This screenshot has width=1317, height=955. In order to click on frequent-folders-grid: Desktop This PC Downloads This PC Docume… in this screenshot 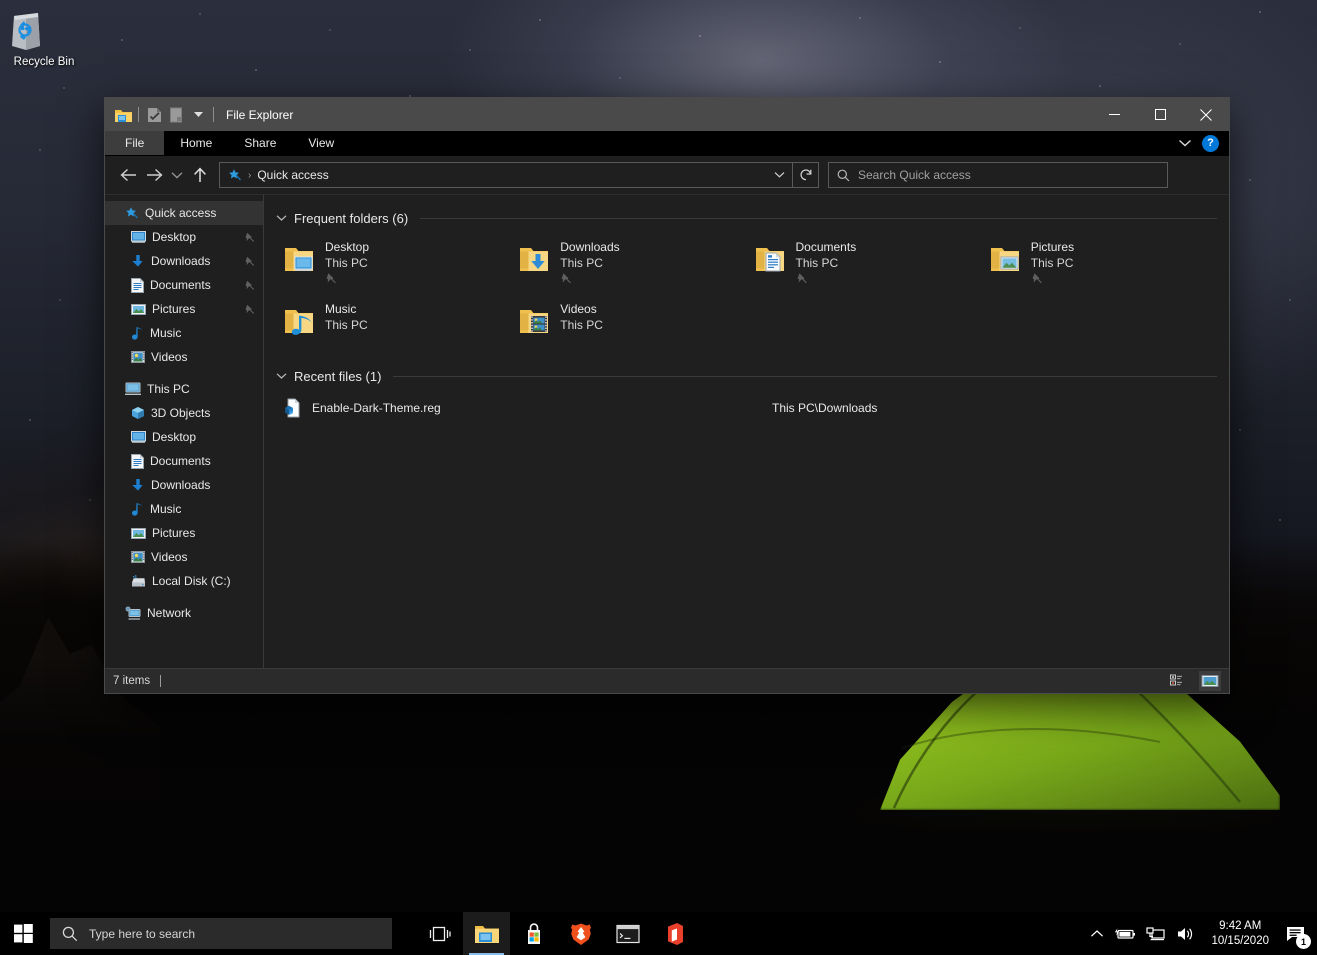, I will do `click(746, 294)`.